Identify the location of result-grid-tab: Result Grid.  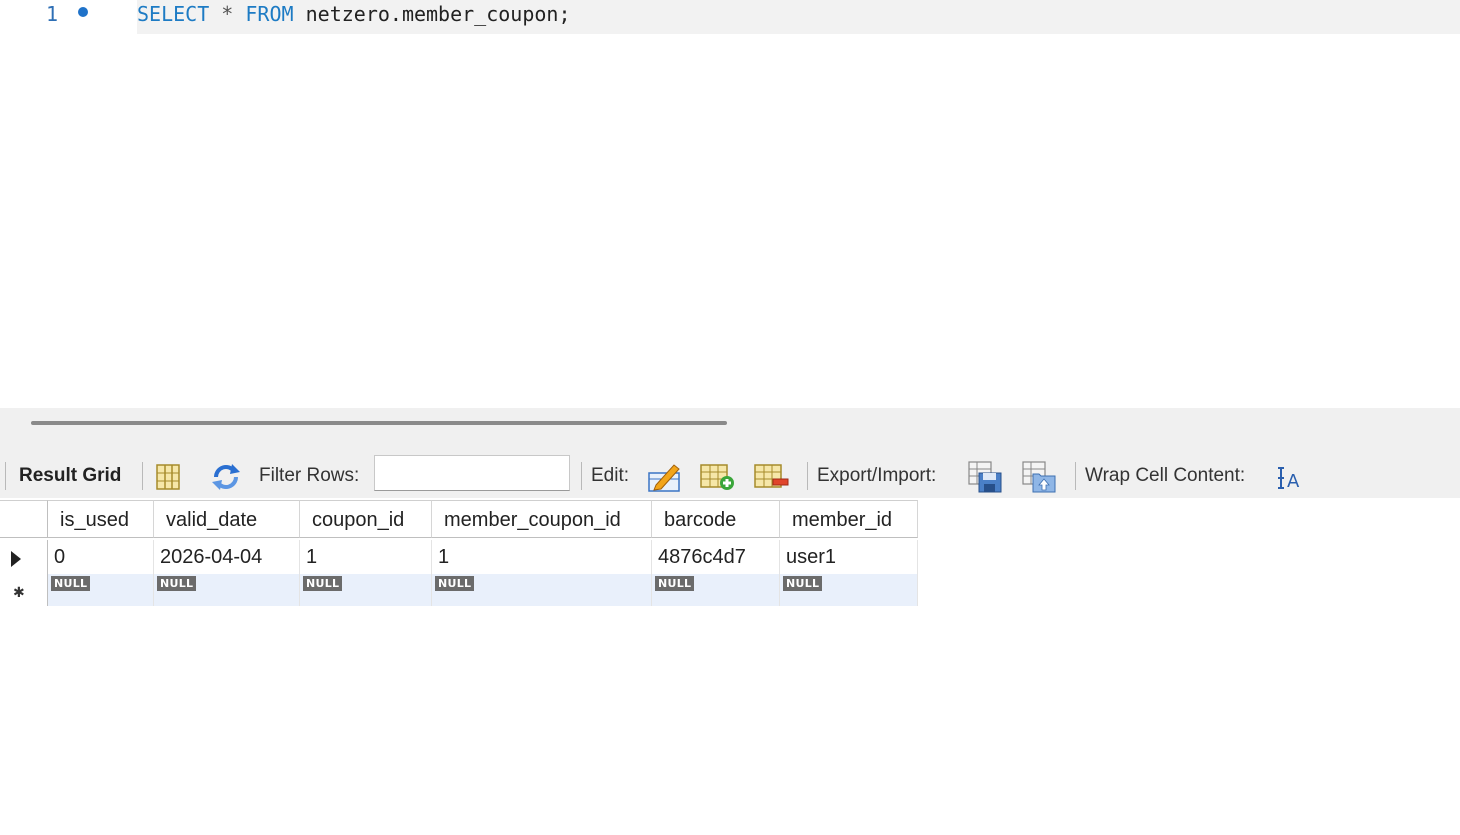
(70, 476).